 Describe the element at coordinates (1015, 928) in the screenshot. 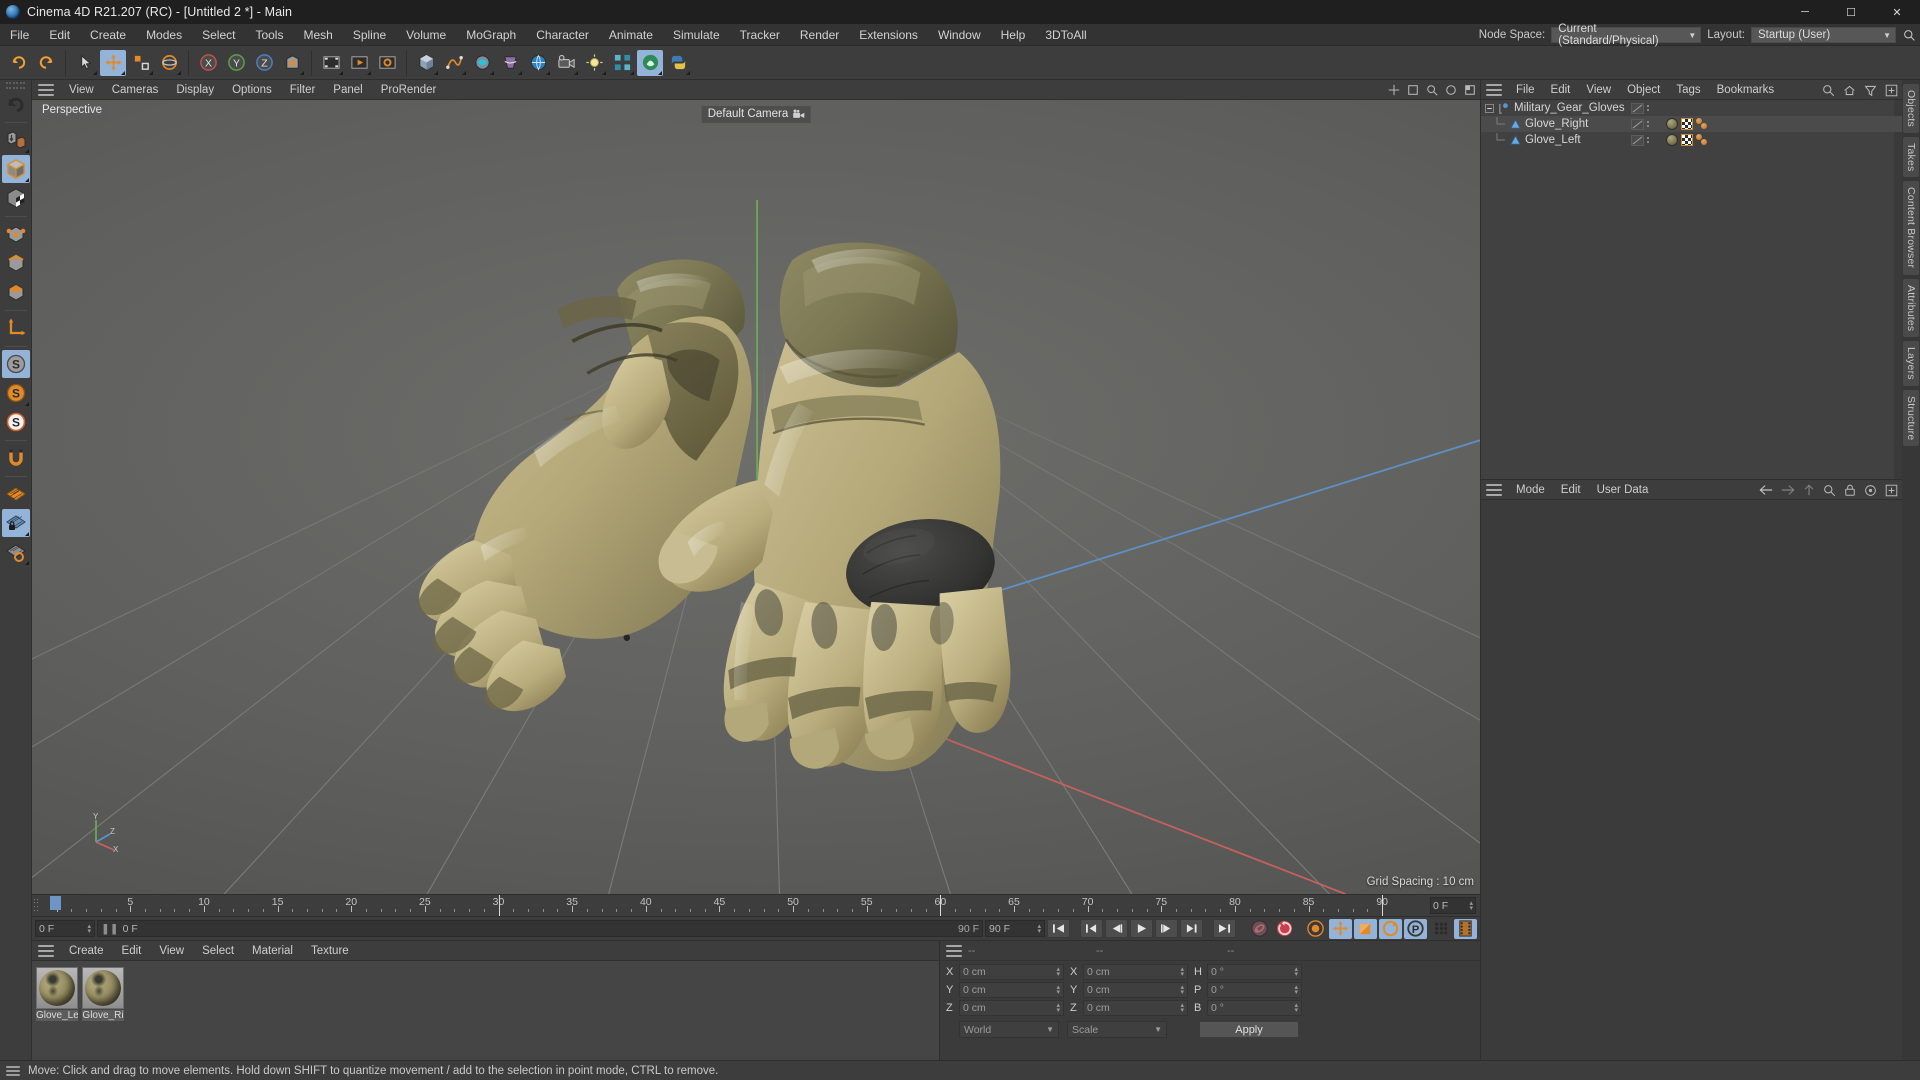

I see `end-frame-field: 90 F ▴ ▾` at that location.